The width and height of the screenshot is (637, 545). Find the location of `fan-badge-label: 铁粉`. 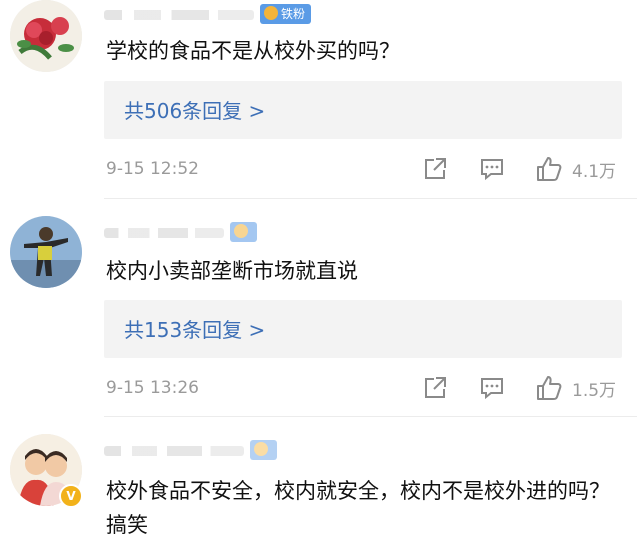

fan-badge-label: 铁粉 is located at coordinates (293, 14).